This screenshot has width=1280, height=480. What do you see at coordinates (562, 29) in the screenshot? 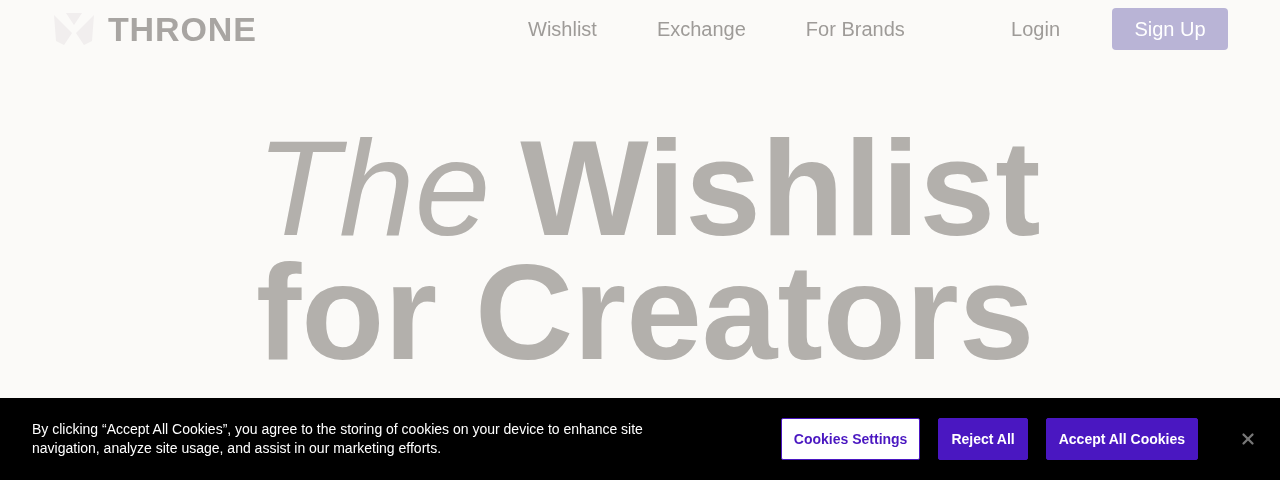
I see `nav-link: Wishlist` at bounding box center [562, 29].